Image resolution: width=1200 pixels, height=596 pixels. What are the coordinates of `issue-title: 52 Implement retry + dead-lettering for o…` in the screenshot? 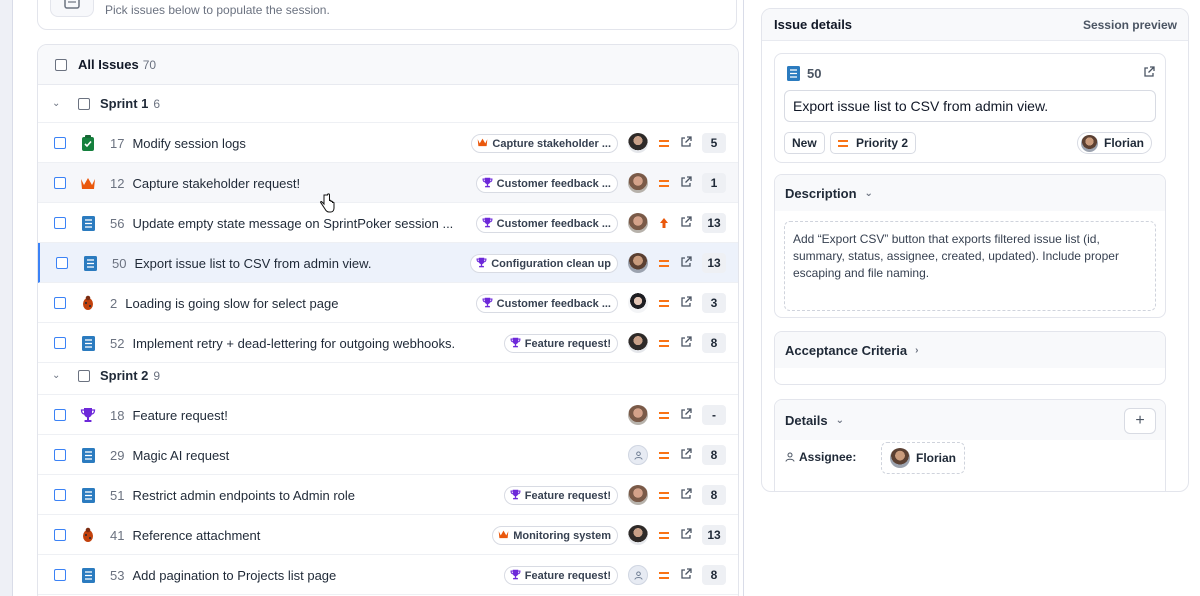 It's located at (285, 343).